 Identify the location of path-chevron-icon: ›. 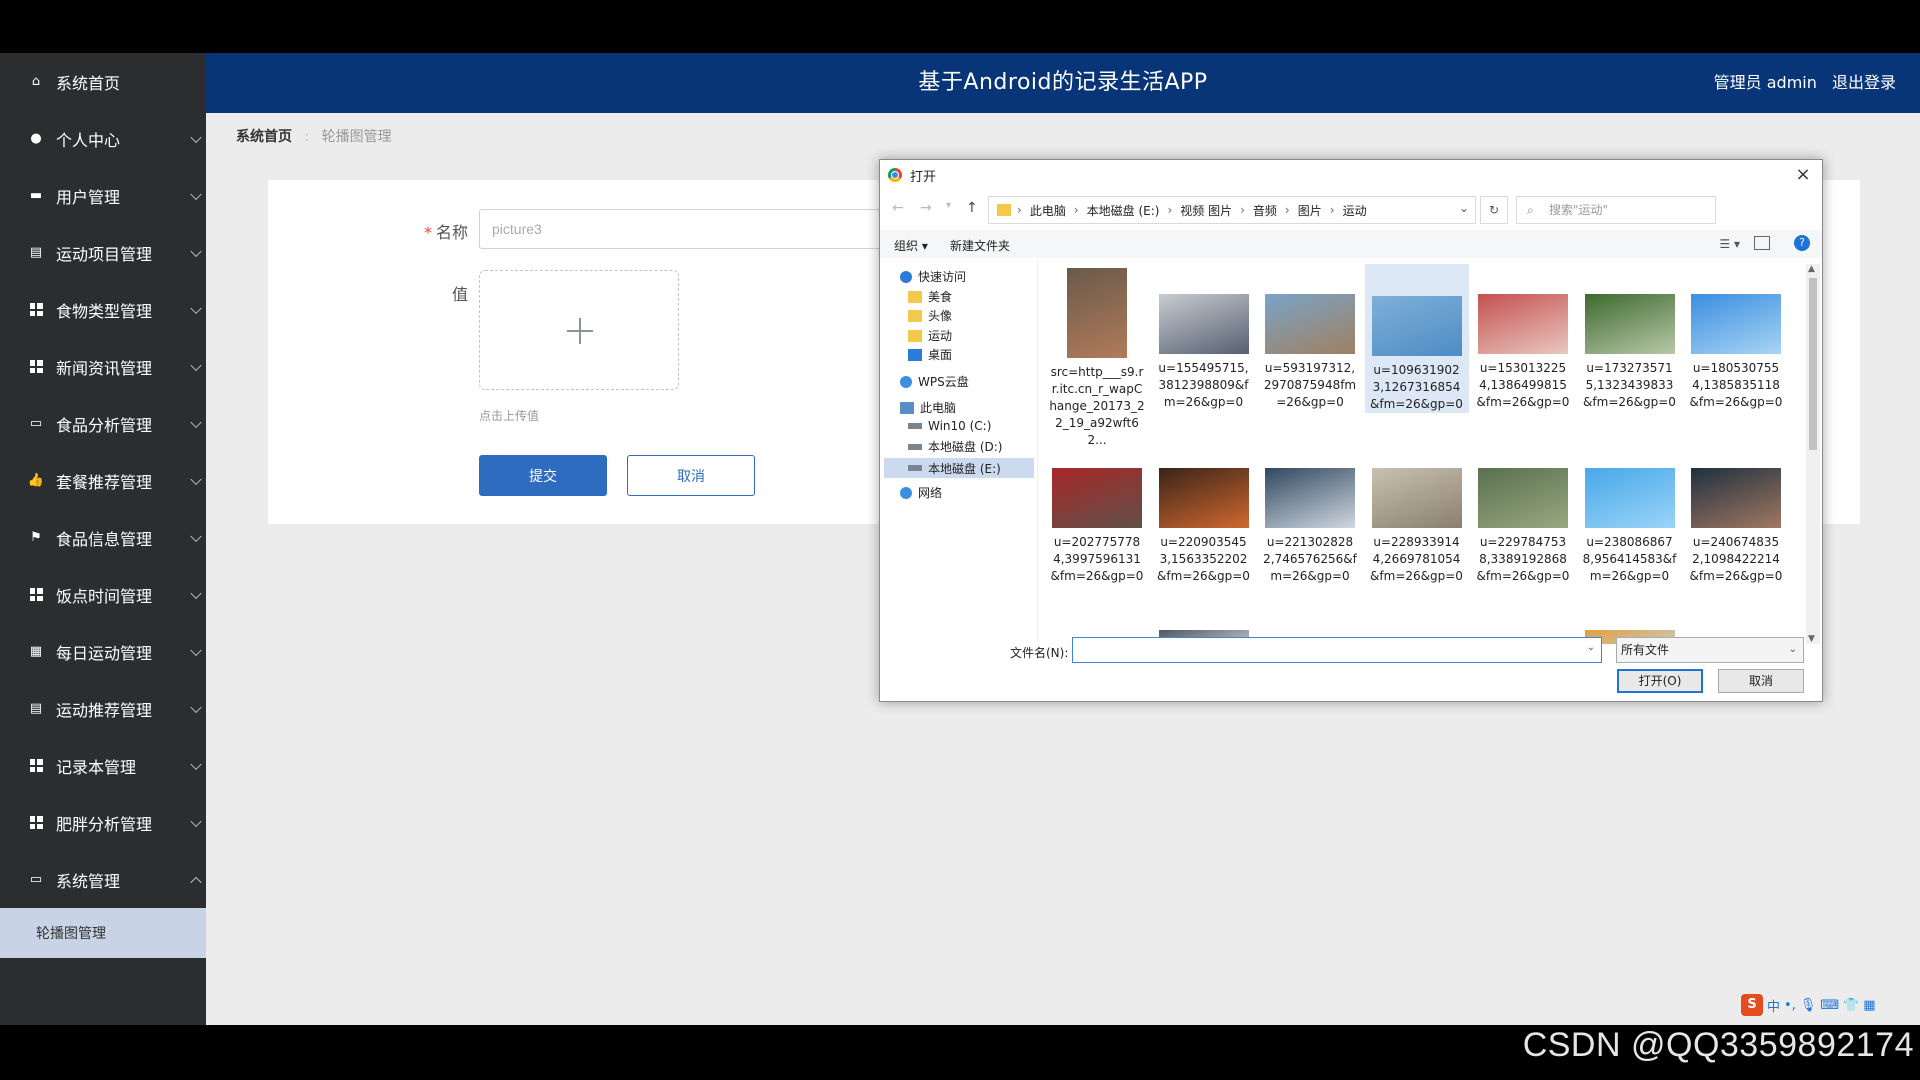
(1076, 210).